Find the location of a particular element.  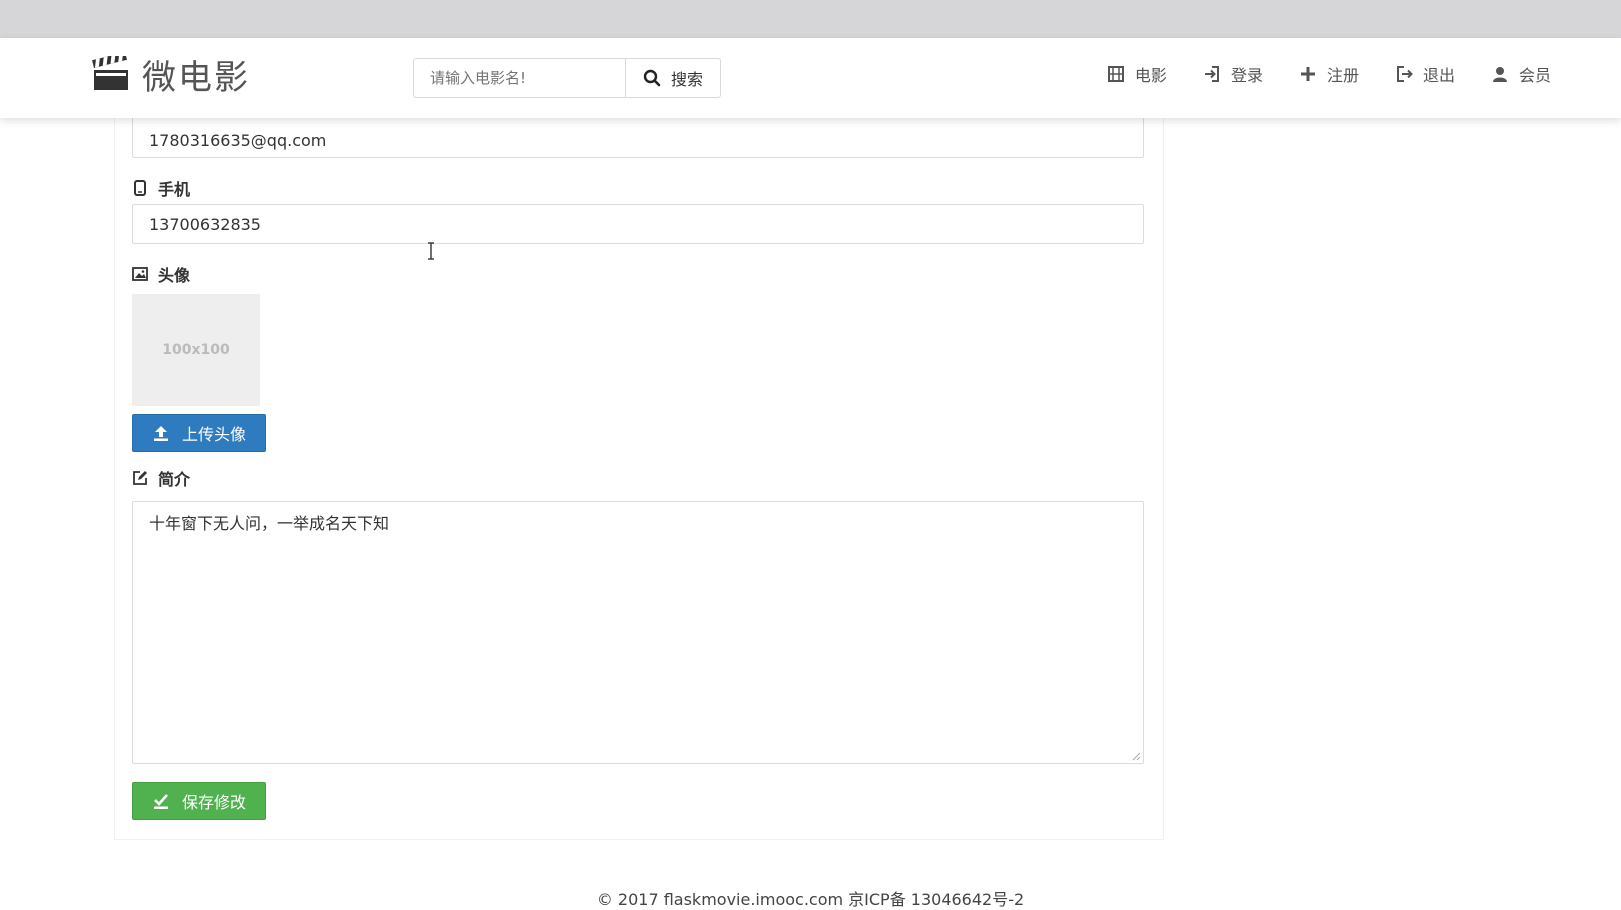

nav-item-movie: 电影 is located at coordinates (1137, 74).